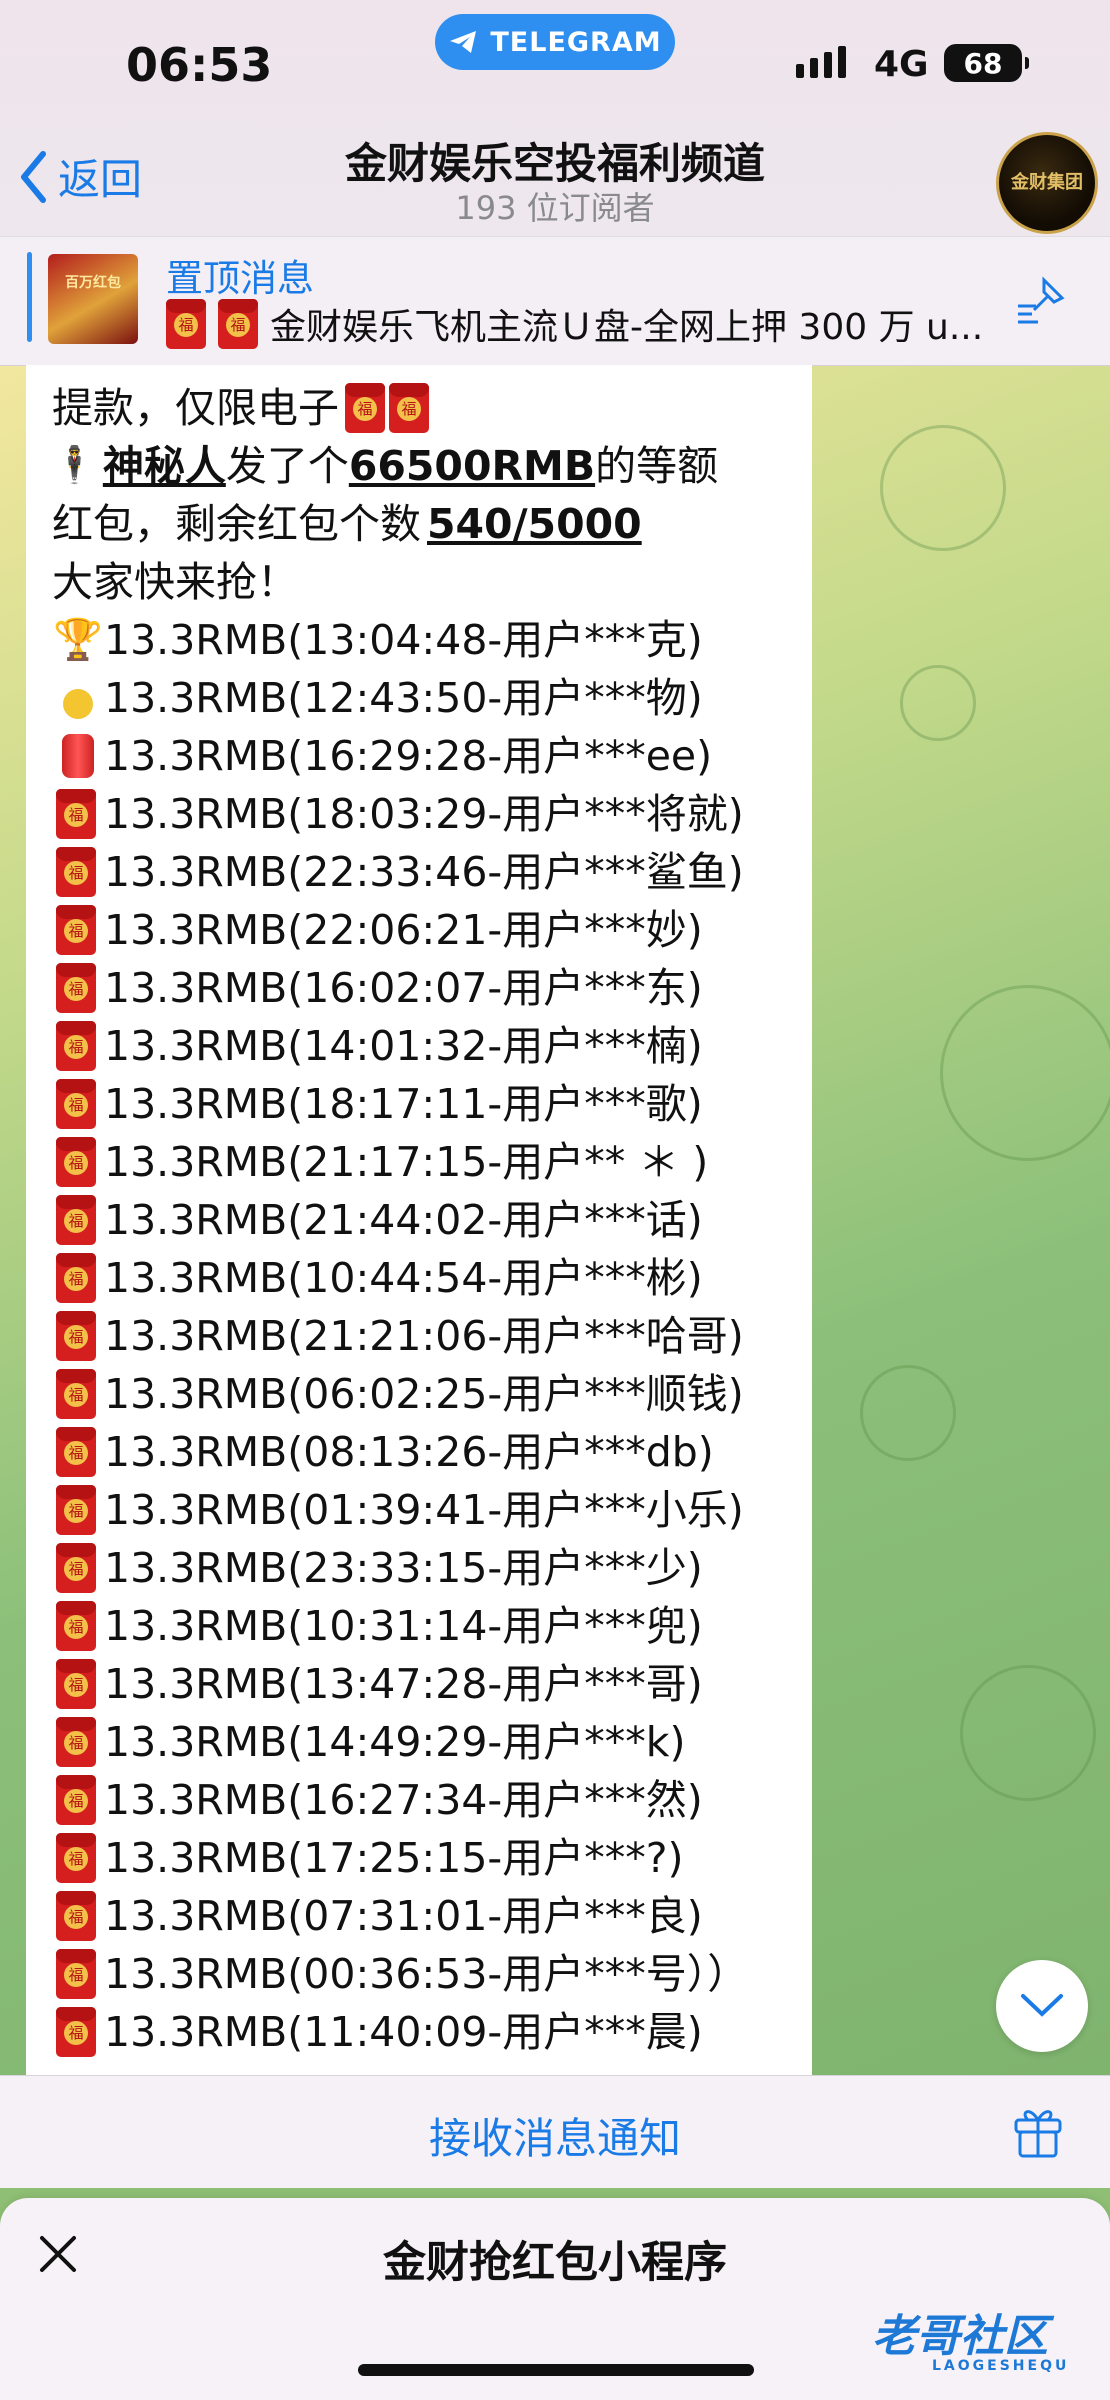  What do you see at coordinates (555, 208) in the screenshot?
I see `subscriber-count: 193 位订阅者` at bounding box center [555, 208].